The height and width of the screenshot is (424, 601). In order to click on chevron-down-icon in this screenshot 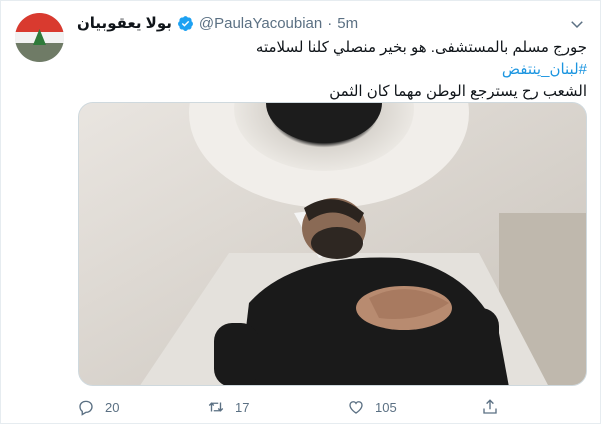, I will do `click(577, 24)`.